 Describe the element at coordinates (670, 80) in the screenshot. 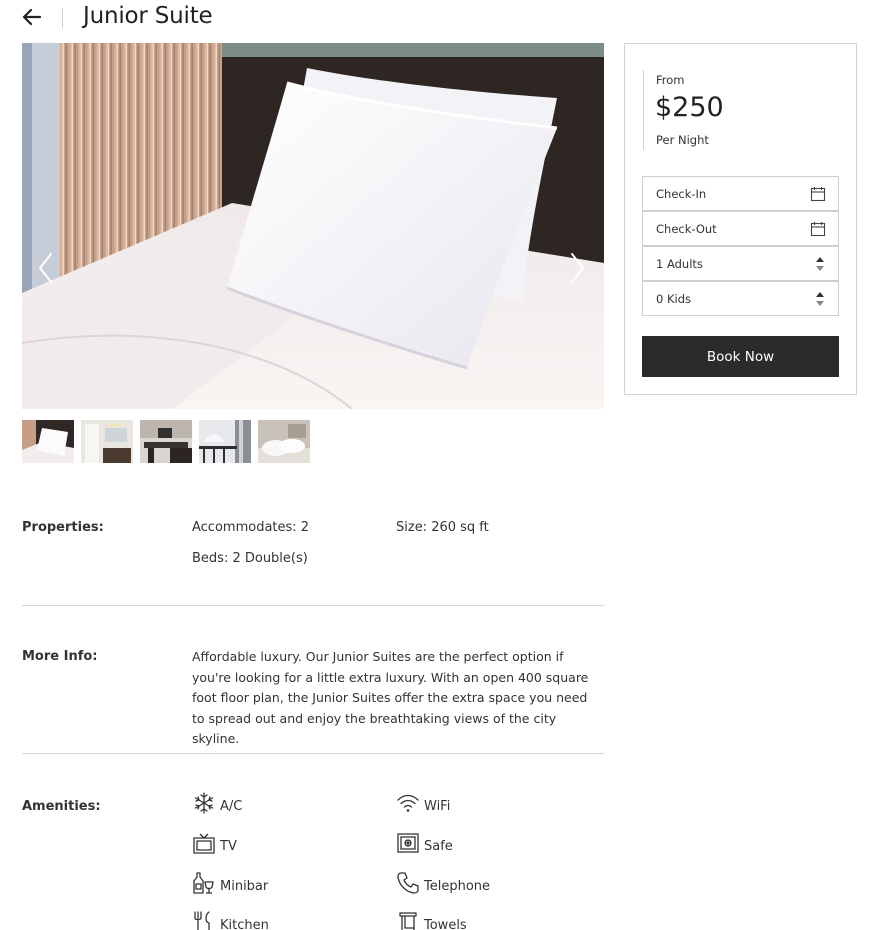

I see `from-label: From` at that location.